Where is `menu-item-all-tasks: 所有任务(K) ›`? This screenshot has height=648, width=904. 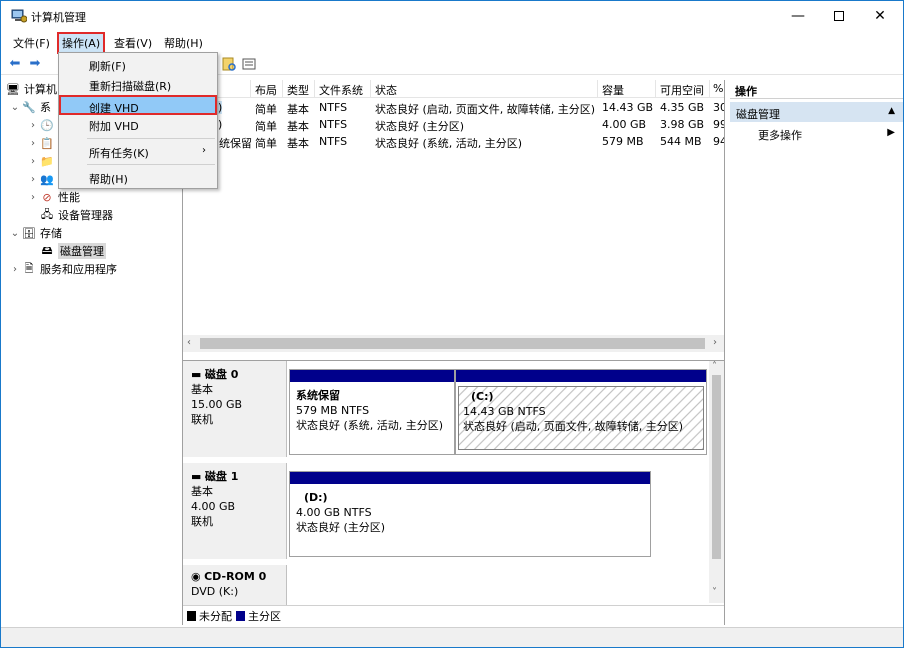 menu-item-all-tasks: 所有任务(K) › is located at coordinates (138, 152).